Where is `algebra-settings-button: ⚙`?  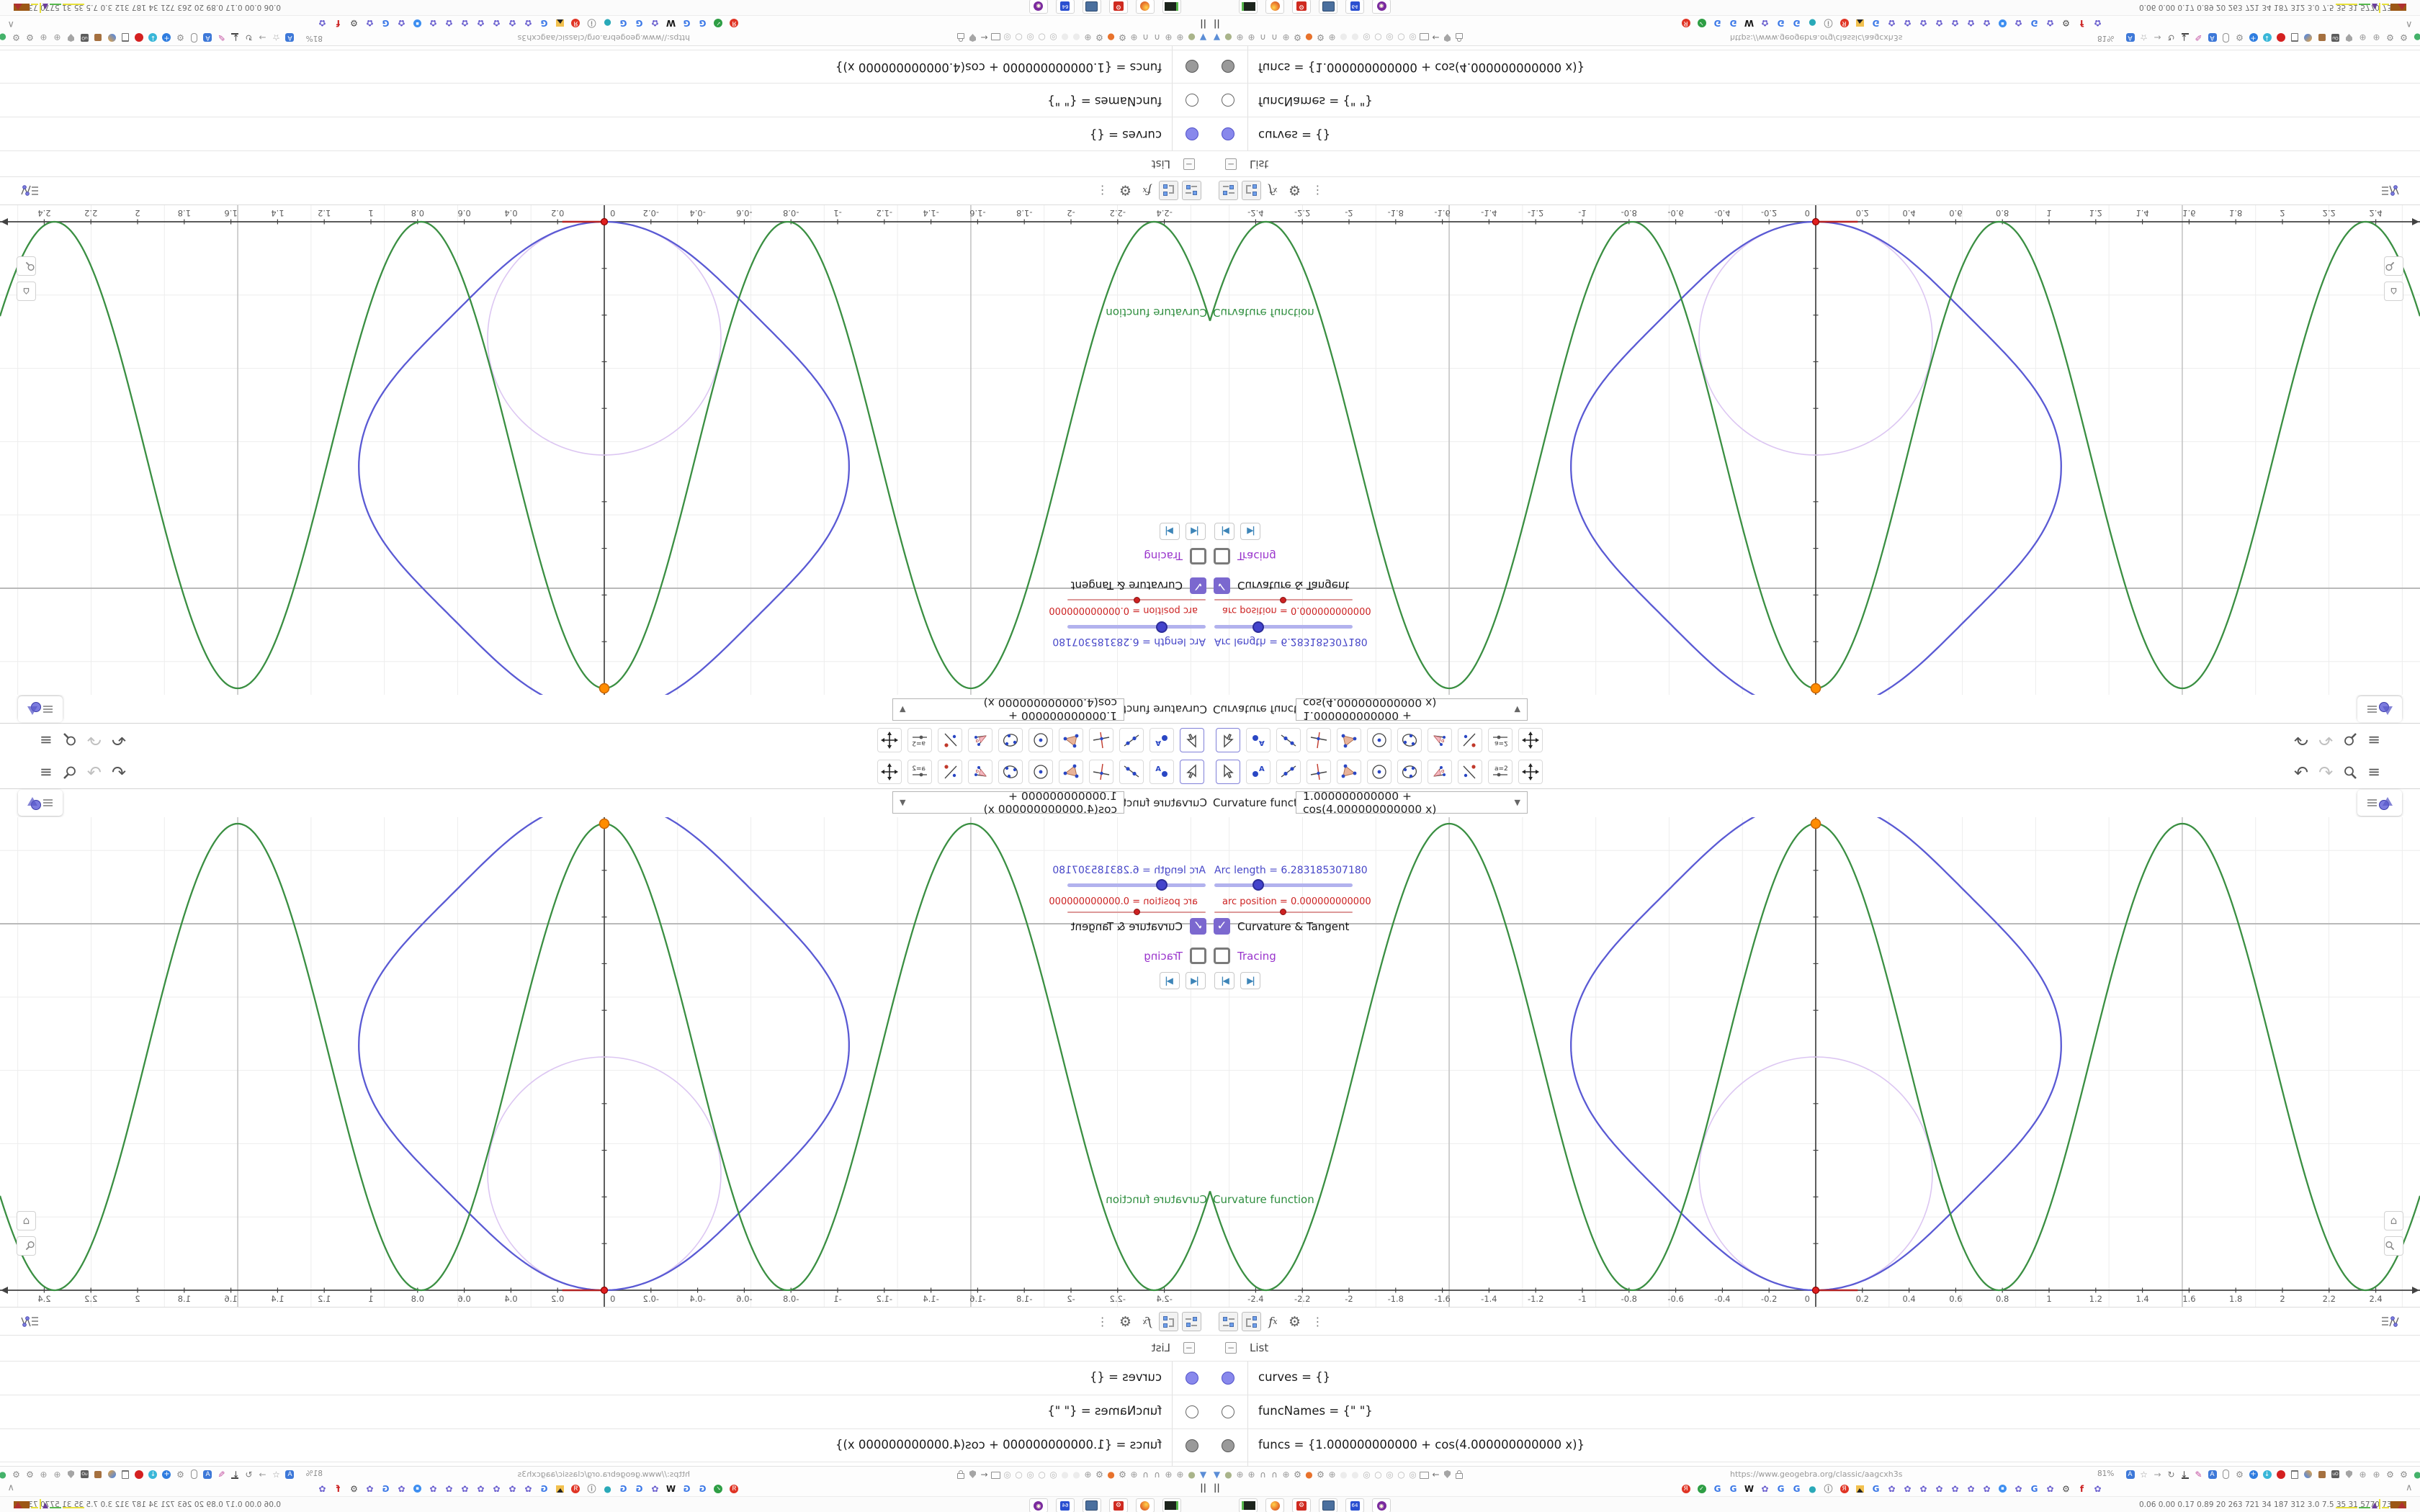 algebra-settings-button: ⚙ is located at coordinates (1294, 190).